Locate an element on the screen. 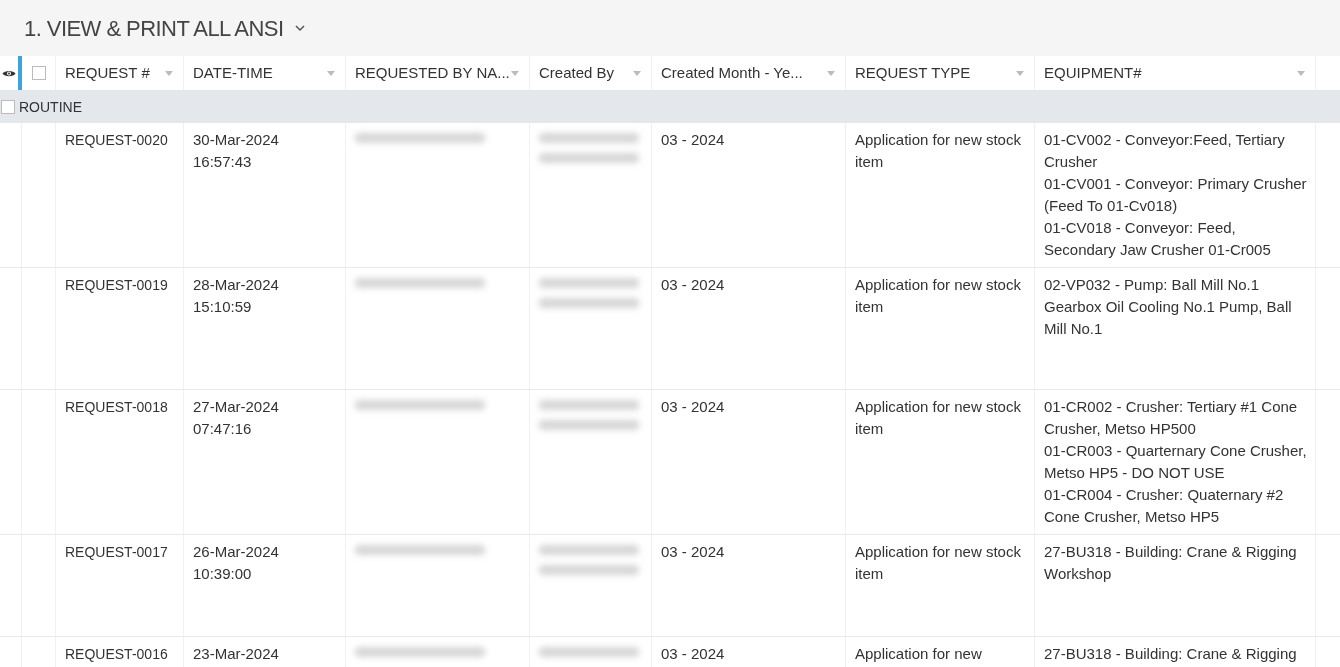 This screenshot has height=667, width=1340. table-cell-text: 01-CR004 - Crusher: Quaternary #2 Cone Crusher, Metso HP5 is located at coordinates (1164, 506).